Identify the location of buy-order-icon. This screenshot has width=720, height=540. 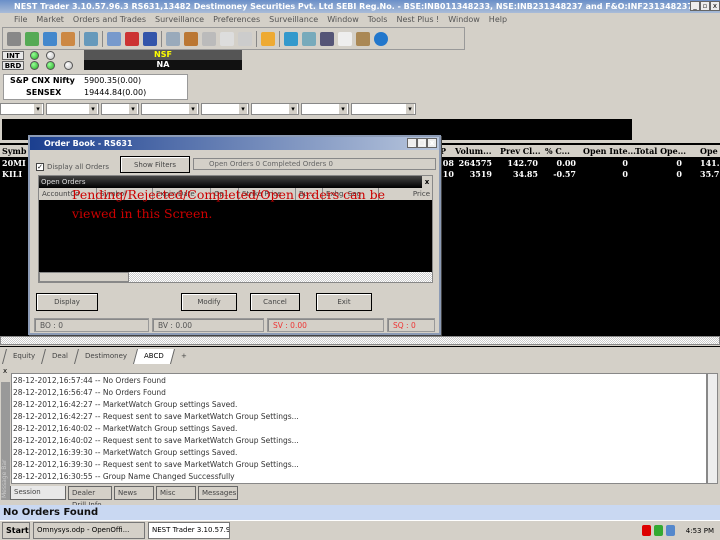
(114, 38).